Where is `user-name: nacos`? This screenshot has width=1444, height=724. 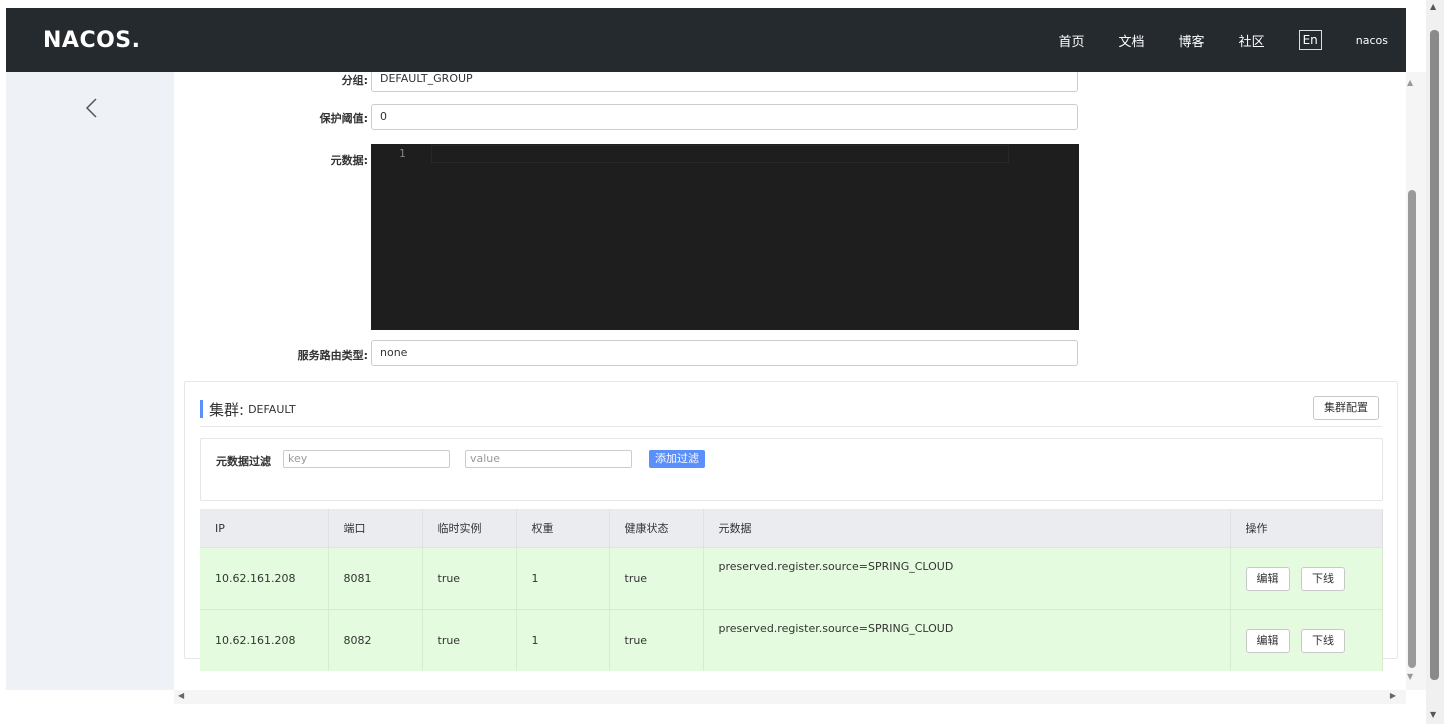
user-name: nacos is located at coordinates (1372, 40).